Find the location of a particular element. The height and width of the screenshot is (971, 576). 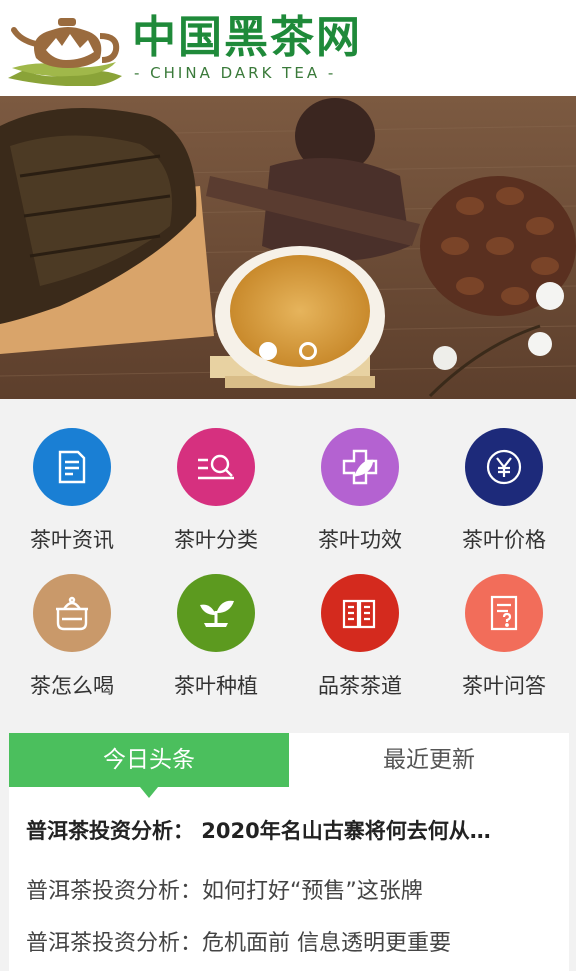

nav-label: 品茶茶道 is located at coordinates (360, 686).